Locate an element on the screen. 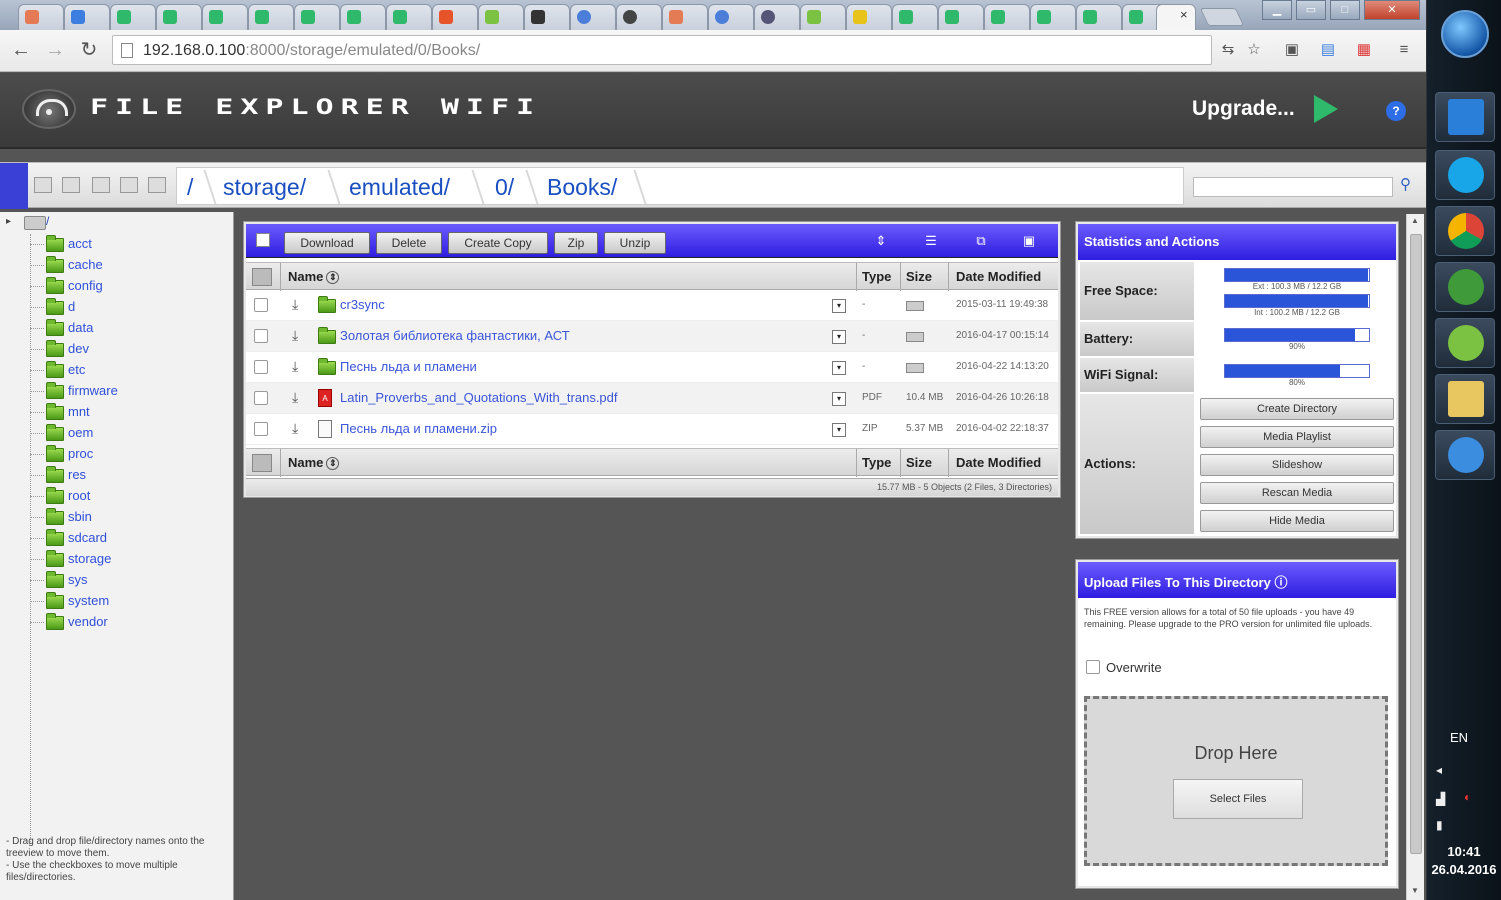  thumbnail-view-icon: ▣ is located at coordinates (1029, 241).